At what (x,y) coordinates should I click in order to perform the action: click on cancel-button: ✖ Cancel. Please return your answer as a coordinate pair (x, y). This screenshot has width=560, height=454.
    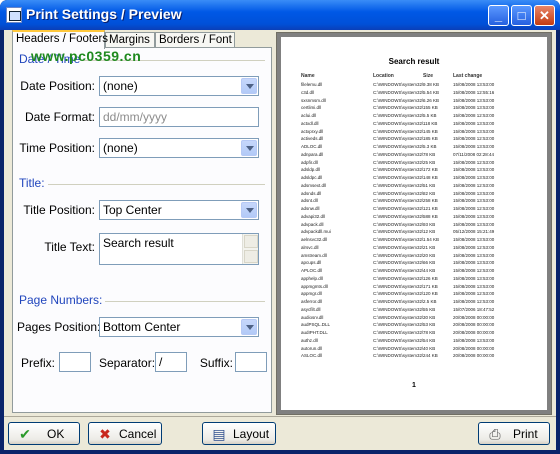
    Looking at the image, I should click on (125, 433).